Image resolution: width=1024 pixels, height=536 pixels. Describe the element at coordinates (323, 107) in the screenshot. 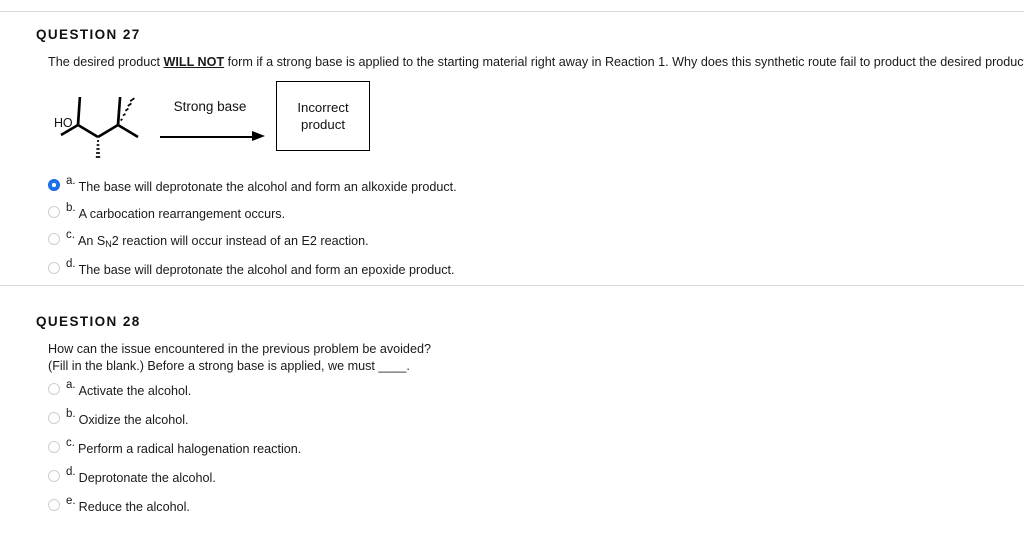

I see `incorrect-product-line-1: Incorrect` at that location.